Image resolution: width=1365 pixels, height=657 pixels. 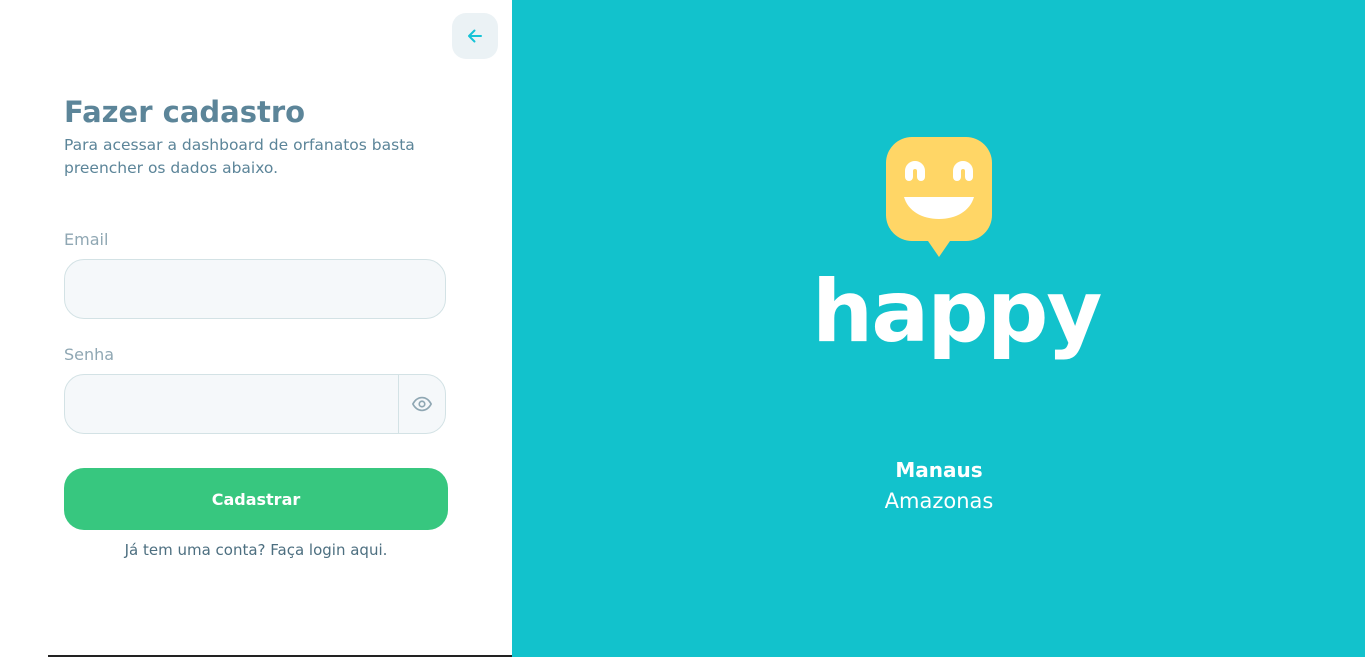 I want to click on password-field, so click(x=233, y=404).